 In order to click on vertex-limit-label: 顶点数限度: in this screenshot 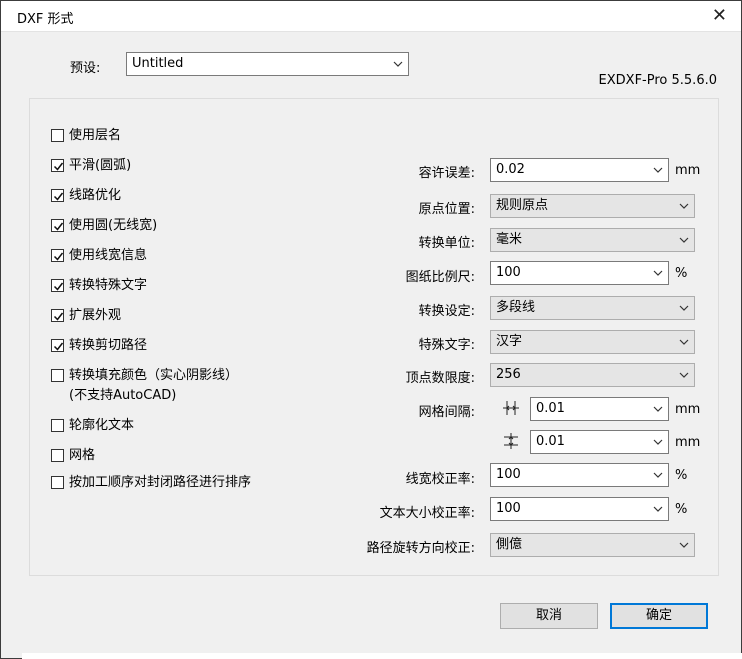, I will do `click(440, 378)`.